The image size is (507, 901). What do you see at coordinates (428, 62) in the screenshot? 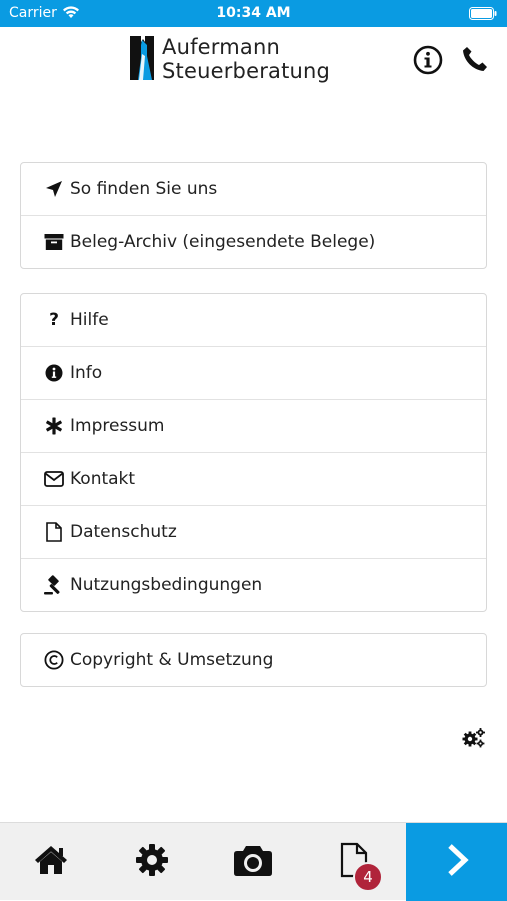
I see `info-icon` at bounding box center [428, 62].